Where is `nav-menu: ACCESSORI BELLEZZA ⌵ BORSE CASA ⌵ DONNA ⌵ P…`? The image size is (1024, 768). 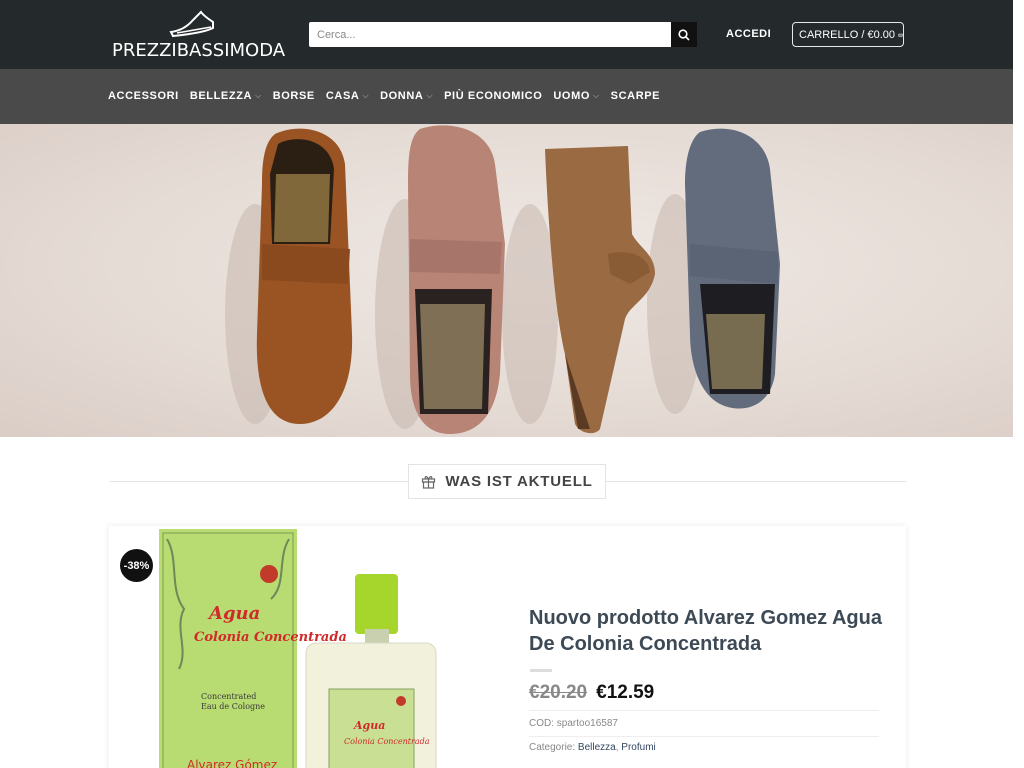
nav-menu: ACCESSORI BELLEZZA ⌵ BORSE CASA ⌵ DONNA ⌵ P… is located at coordinates (389, 96).